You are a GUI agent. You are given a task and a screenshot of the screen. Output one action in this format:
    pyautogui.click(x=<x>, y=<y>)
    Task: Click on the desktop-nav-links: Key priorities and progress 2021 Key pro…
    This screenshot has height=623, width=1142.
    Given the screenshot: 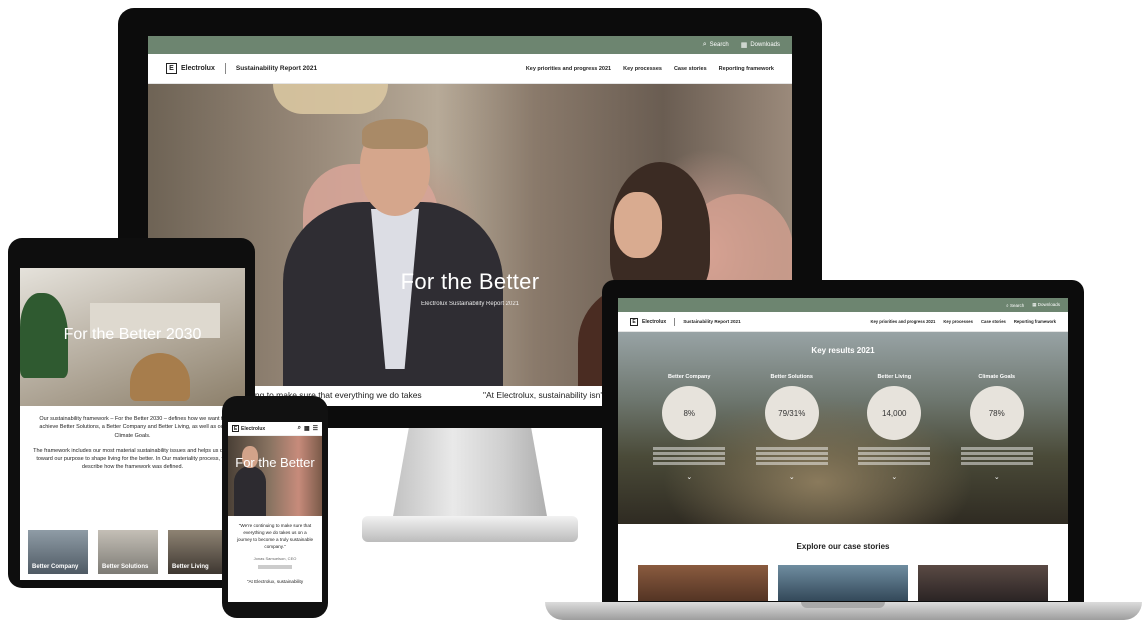 What is the action you would take?
    pyautogui.click(x=650, y=69)
    